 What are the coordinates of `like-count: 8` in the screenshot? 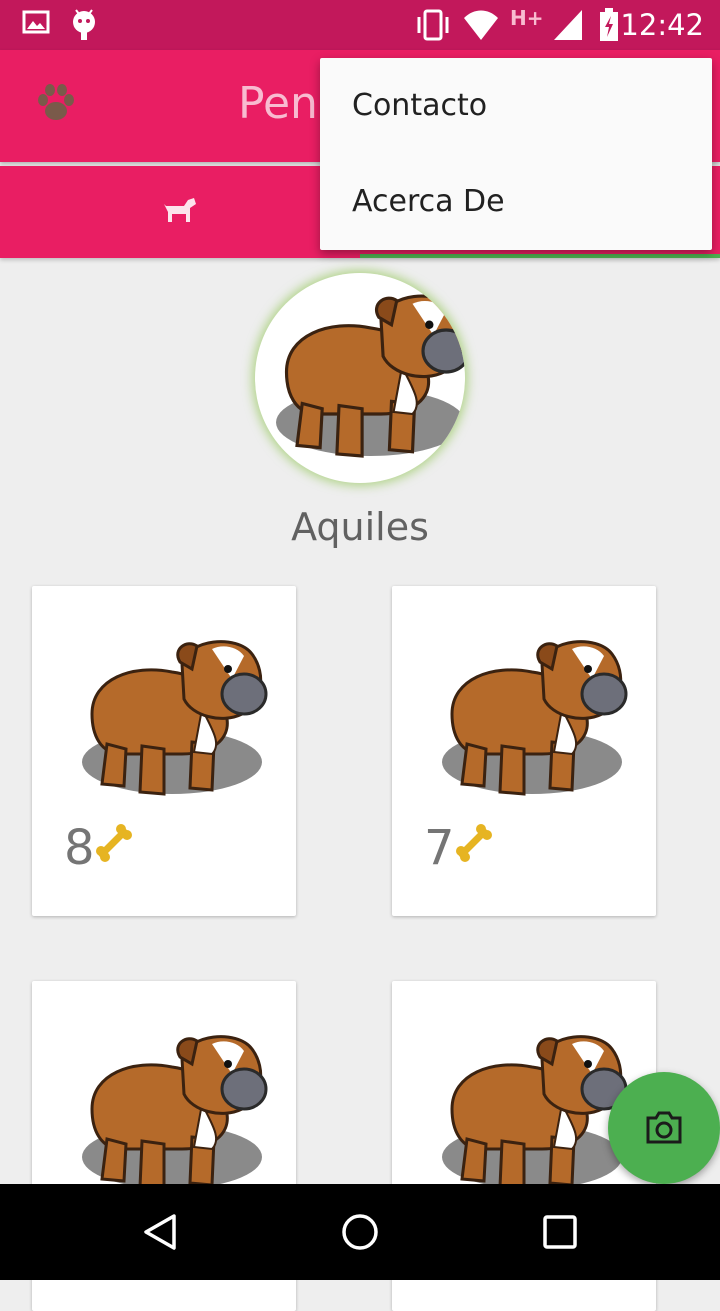 It's located at (79, 848).